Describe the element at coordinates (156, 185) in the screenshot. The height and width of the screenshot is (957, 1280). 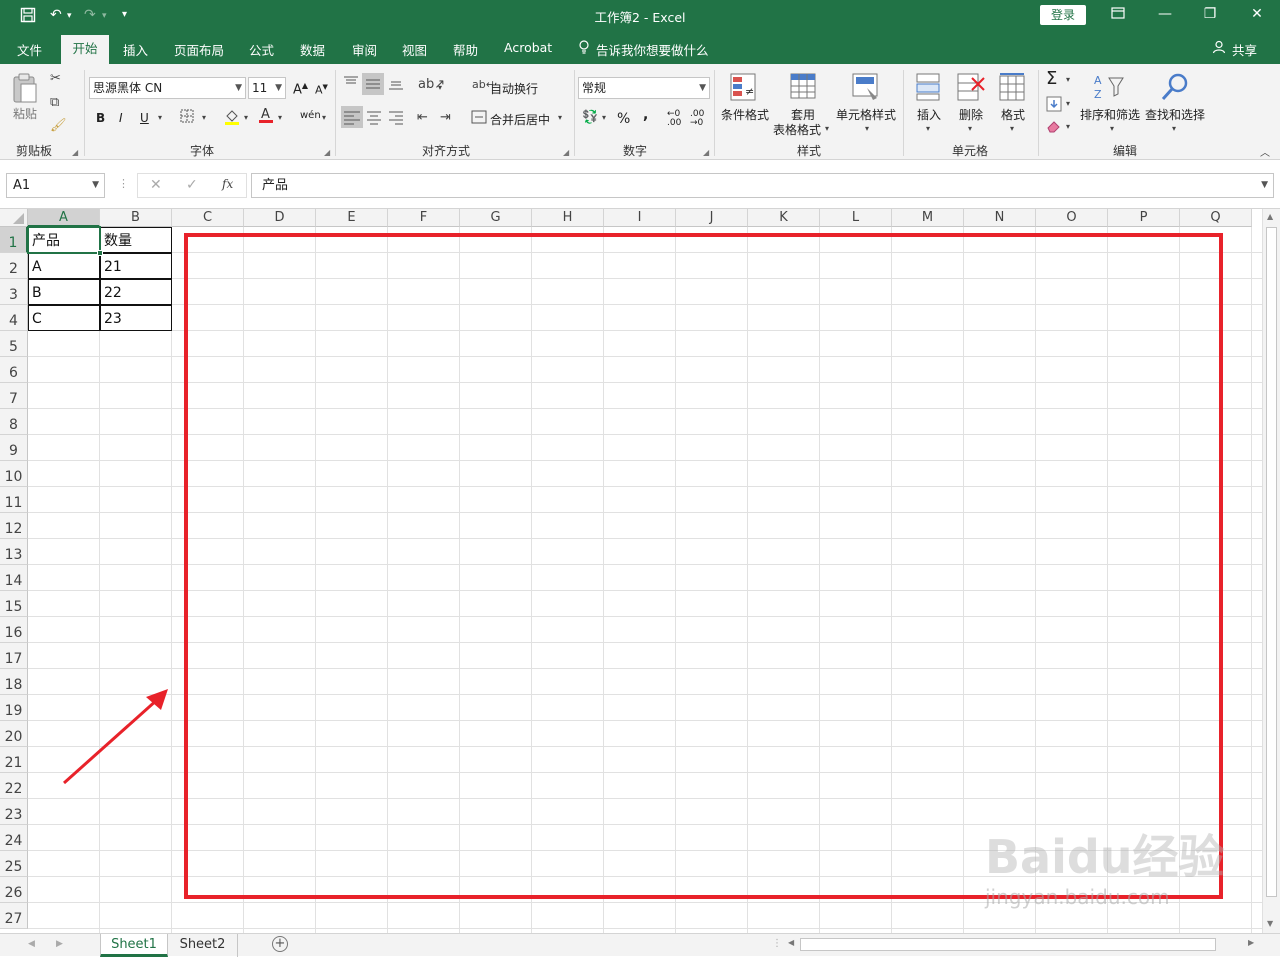
I see `cancel-icon: ✕` at that location.